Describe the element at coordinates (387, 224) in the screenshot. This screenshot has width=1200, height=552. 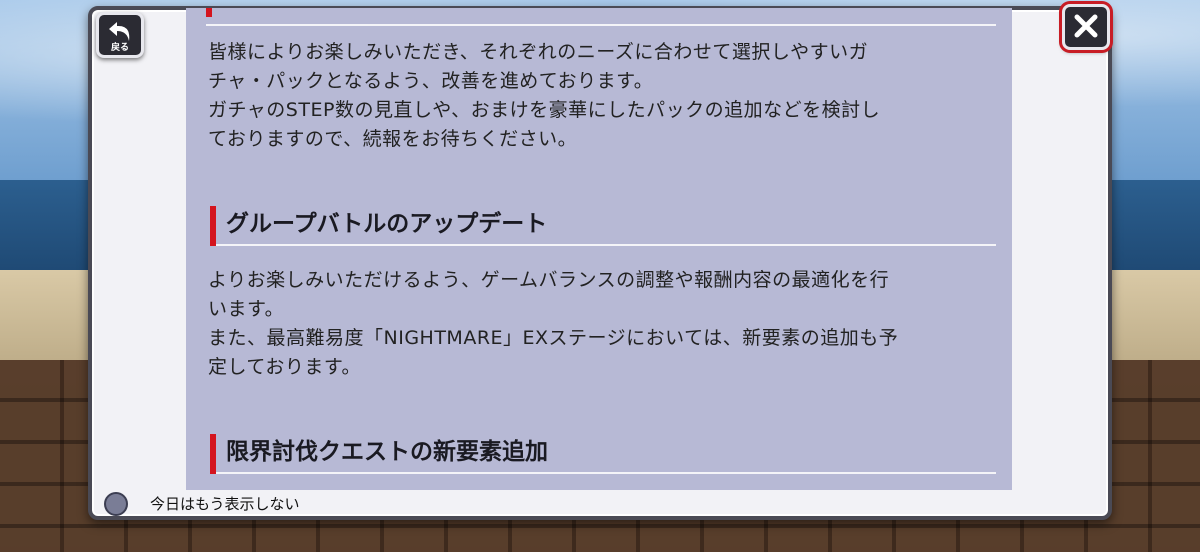
I see `section-heading-text: グループバトルのアップデート` at that location.